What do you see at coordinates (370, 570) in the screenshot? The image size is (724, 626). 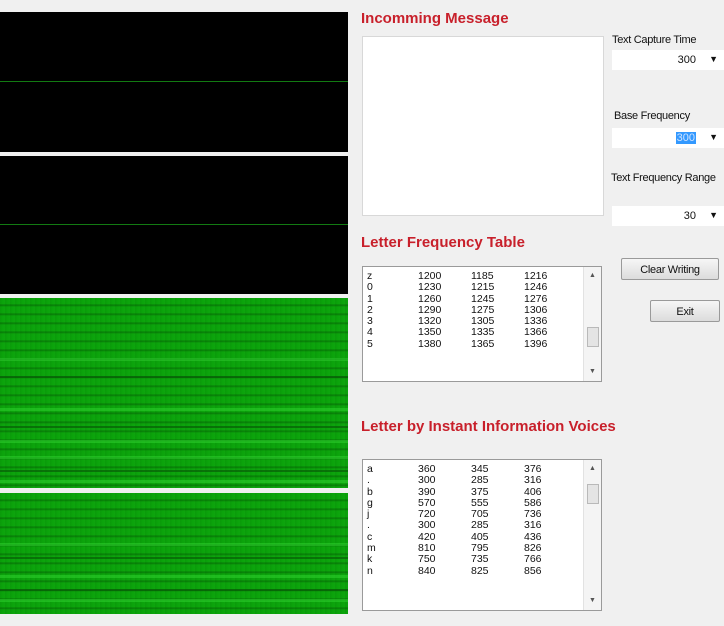 I see `letter-cell: n` at bounding box center [370, 570].